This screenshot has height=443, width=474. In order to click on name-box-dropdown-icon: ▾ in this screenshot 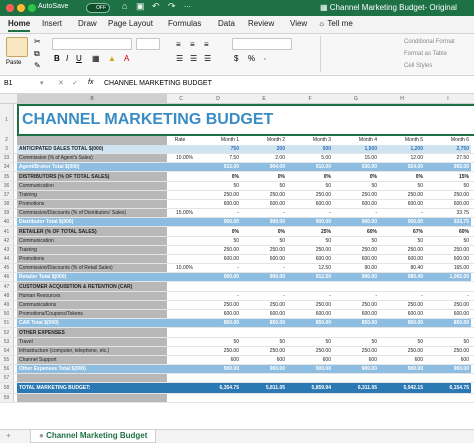, I will do `click(42, 83)`.